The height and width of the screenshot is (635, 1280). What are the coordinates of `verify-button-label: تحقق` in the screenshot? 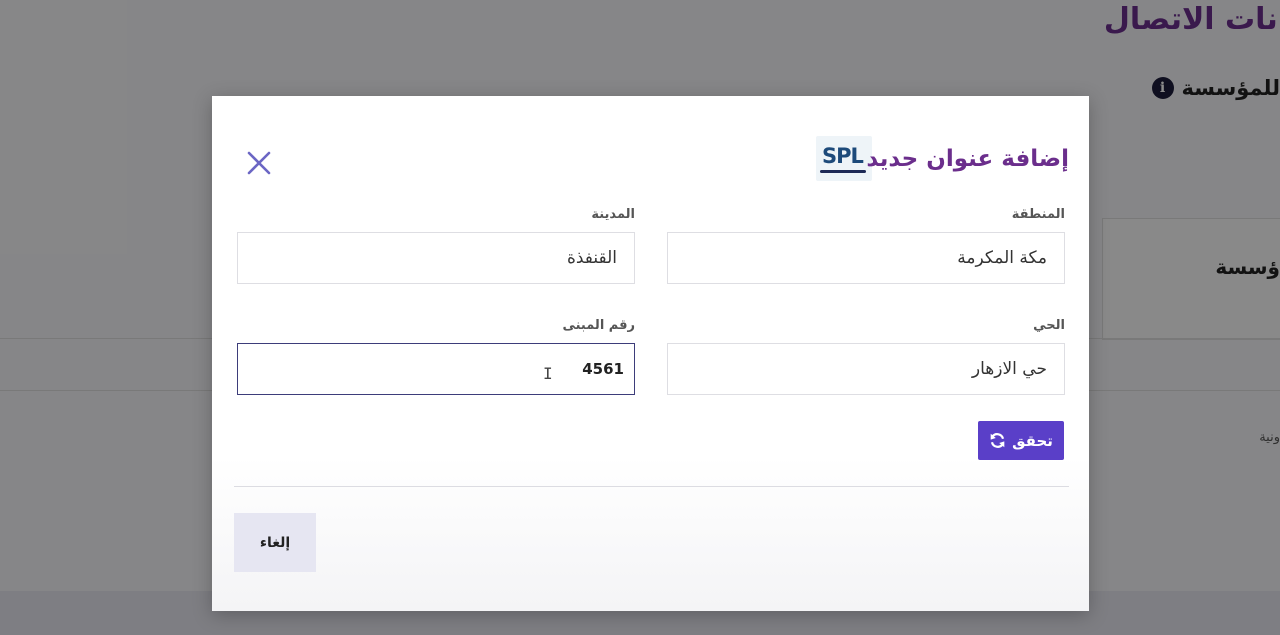 It's located at (1032, 440).